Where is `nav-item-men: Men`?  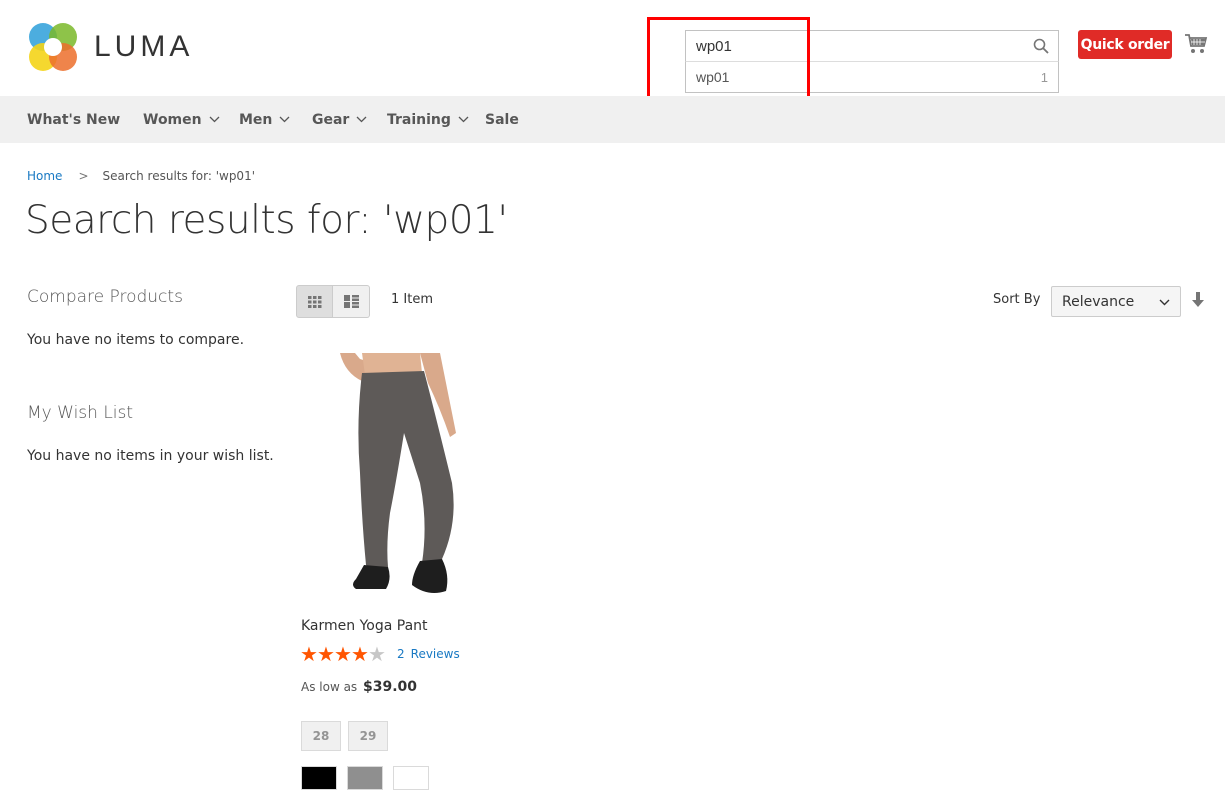 nav-item-men: Men is located at coordinates (264, 119).